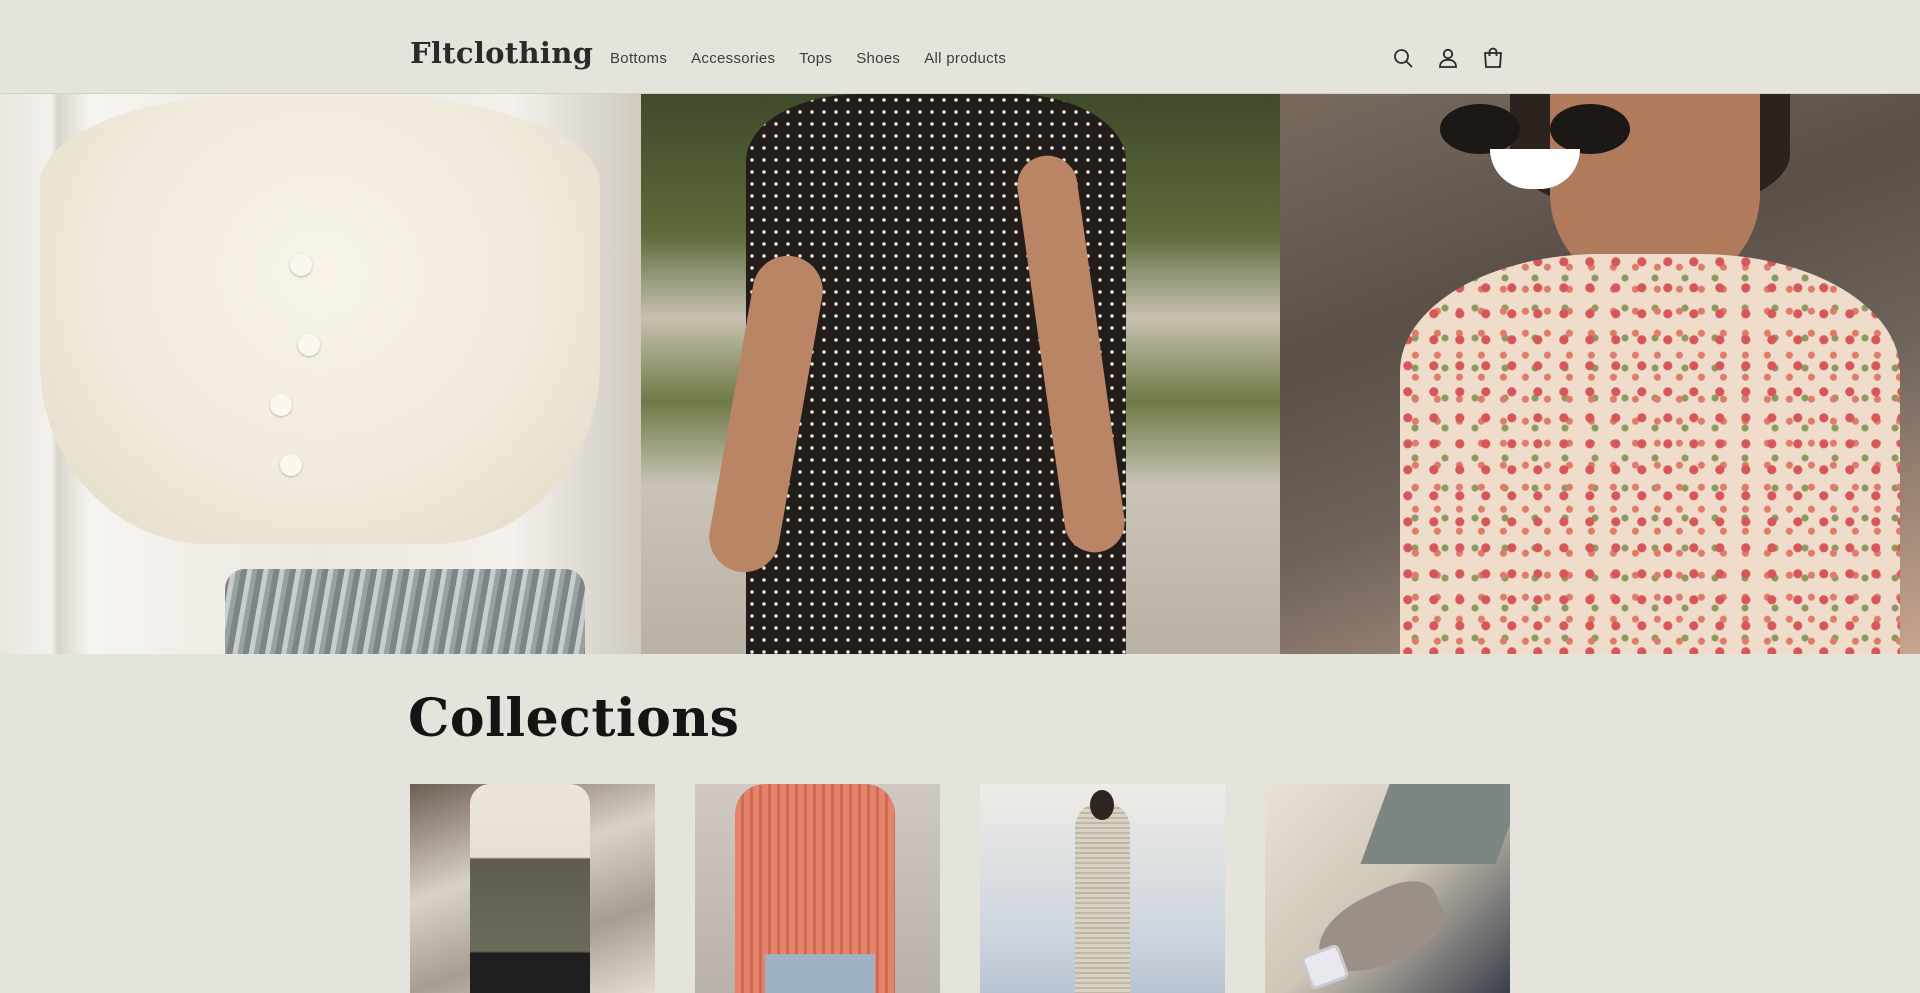 The width and height of the screenshot is (1920, 993). What do you see at coordinates (532, 888) in the screenshot?
I see `collection-card-bottoms` at bounding box center [532, 888].